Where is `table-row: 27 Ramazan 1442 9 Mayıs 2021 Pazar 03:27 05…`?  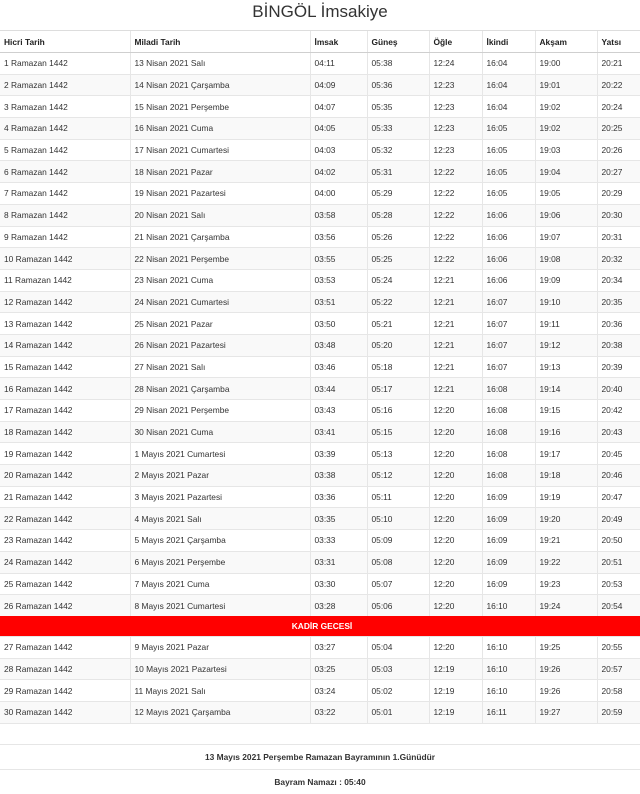 table-row: 27 Ramazan 1442 9 Mayıs 2021 Pazar 03:27 05… is located at coordinates (320, 647).